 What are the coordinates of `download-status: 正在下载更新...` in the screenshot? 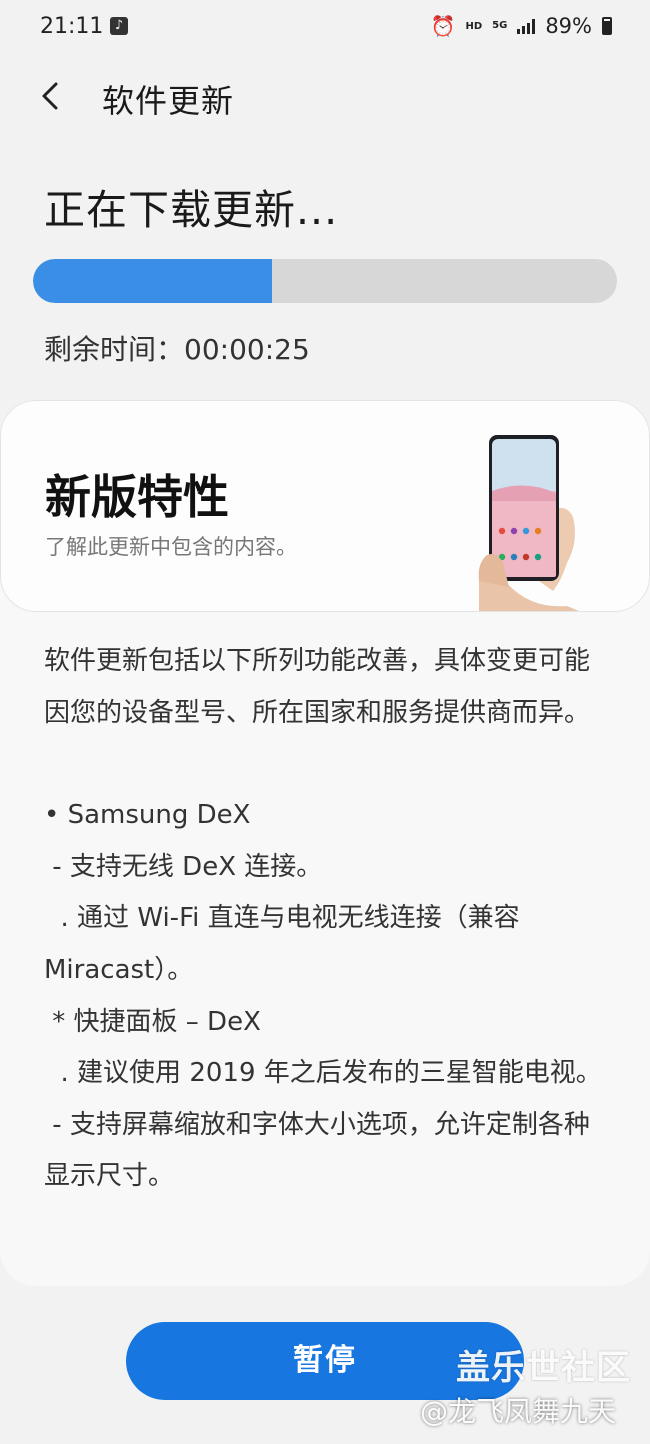 It's located at (191, 210).